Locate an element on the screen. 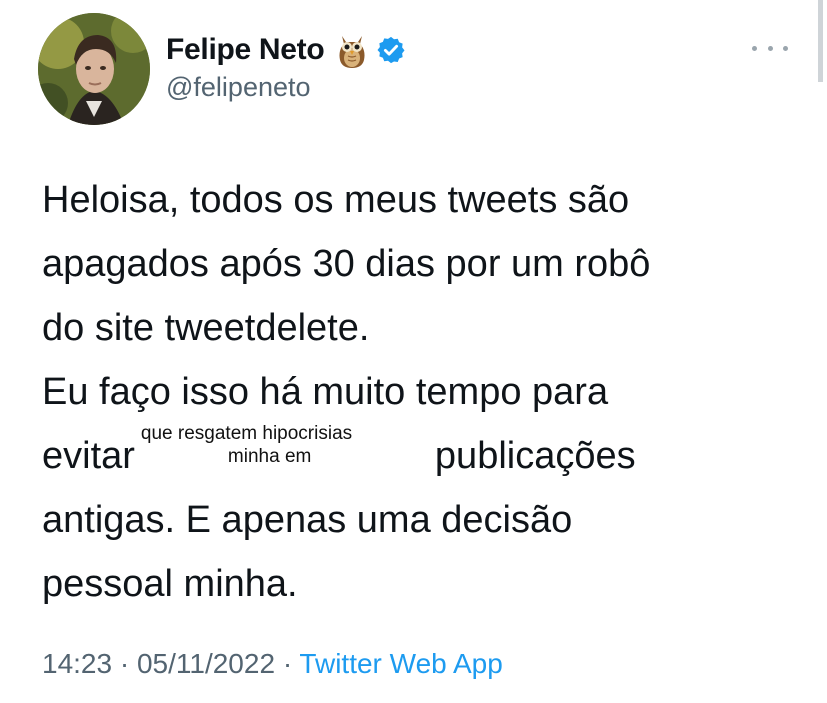 Image resolution: width=827 pixels, height=703 pixels. tweet-text-line: Eu faço isso há muito tempo para is located at coordinates (325, 392).